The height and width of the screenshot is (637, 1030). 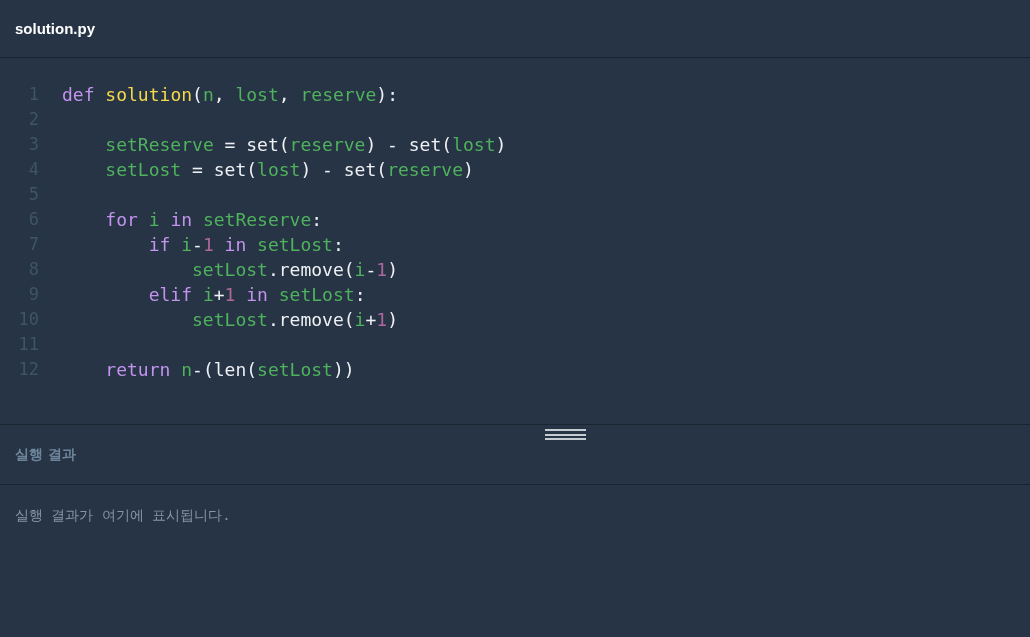 I want to click on code-text: (, so click(x=197, y=95).